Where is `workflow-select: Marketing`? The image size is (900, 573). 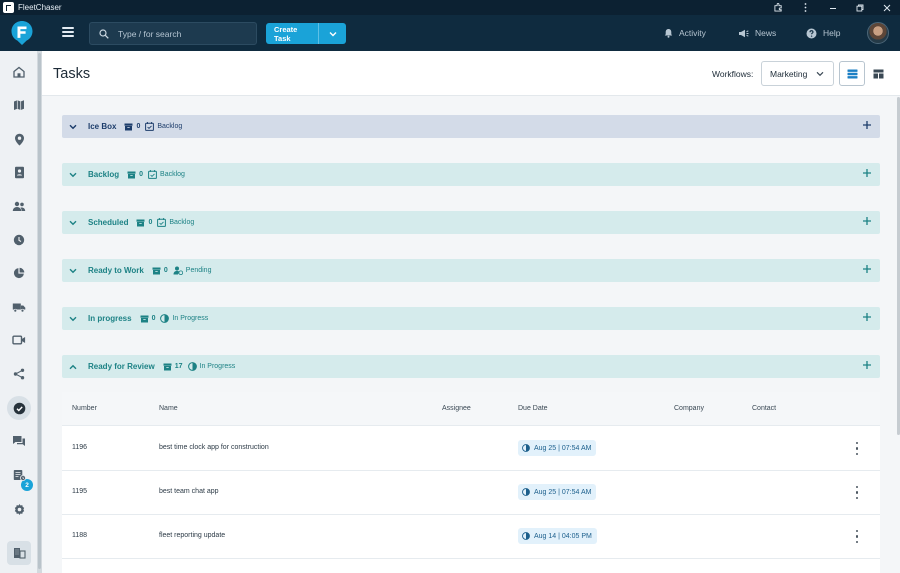 workflow-select: Marketing is located at coordinates (797, 73).